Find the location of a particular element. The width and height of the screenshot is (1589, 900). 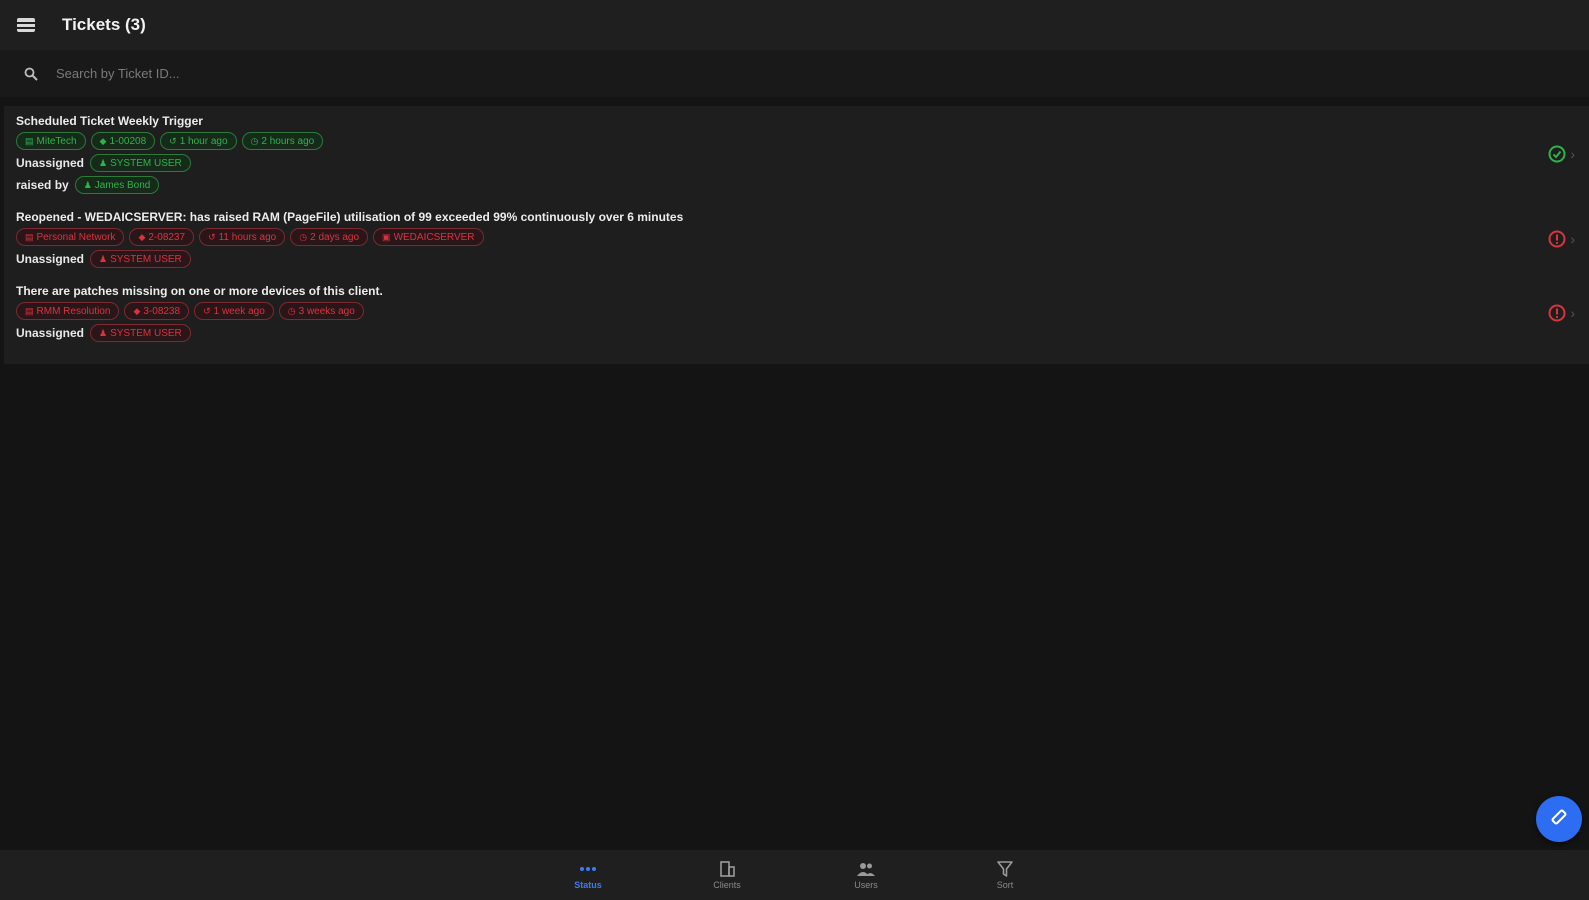

created-chip: ◷ 2 days ago is located at coordinates (329, 237).